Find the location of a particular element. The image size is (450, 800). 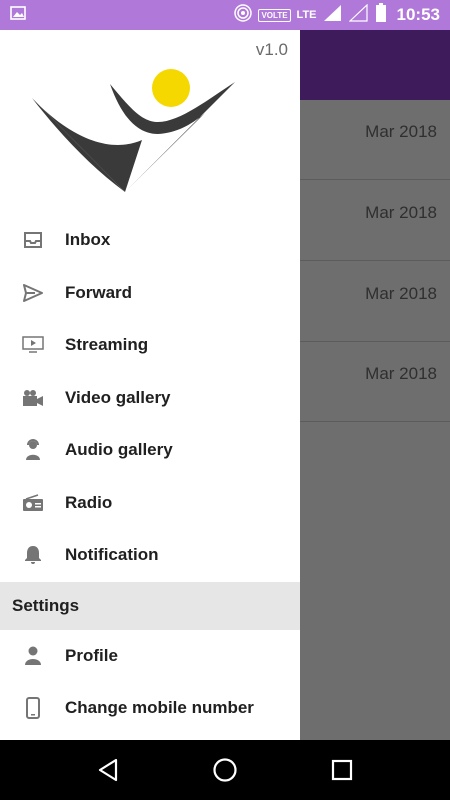

menu-item-video-gallery: Video gallery is located at coordinates (150, 398).